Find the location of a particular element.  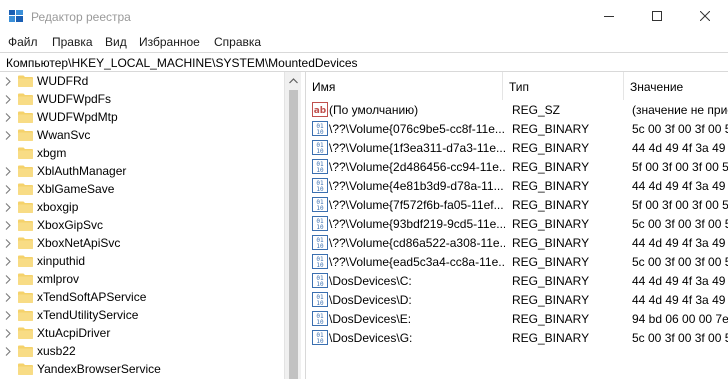

close-icon is located at coordinates (705, 16).